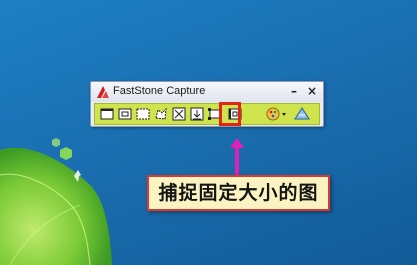 This screenshot has width=417, height=265. I want to click on pointer-arrow, so click(237, 157).